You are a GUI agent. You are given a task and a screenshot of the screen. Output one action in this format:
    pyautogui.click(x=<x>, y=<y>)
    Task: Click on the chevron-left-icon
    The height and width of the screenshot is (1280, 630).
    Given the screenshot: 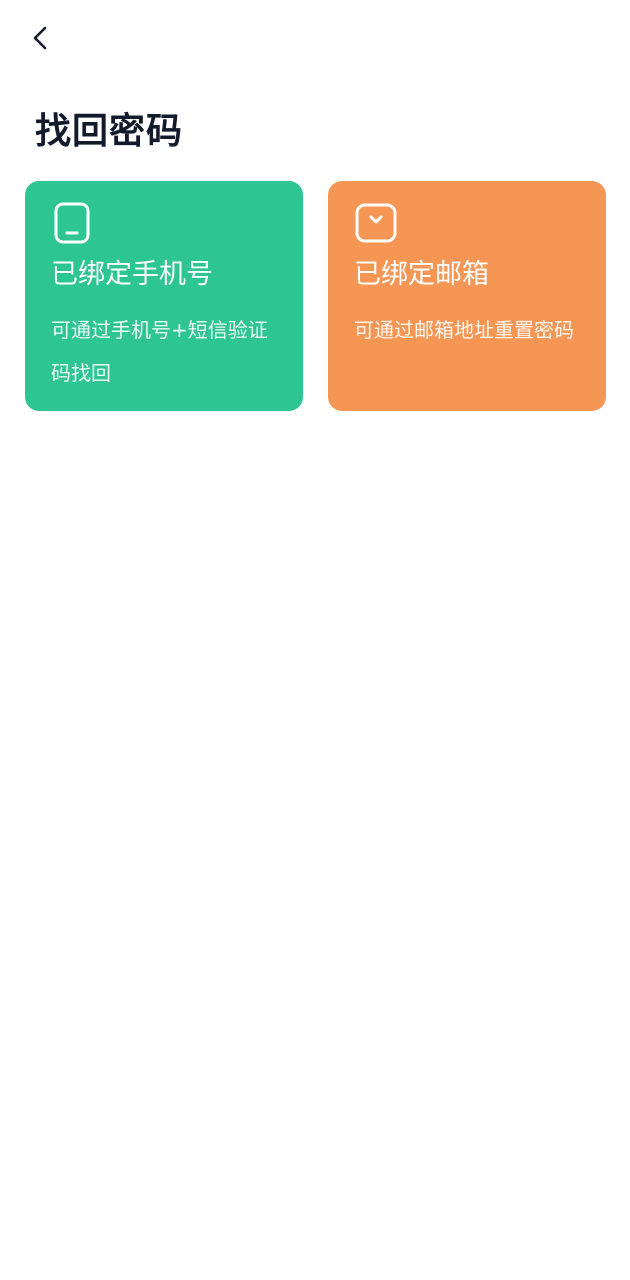 What is the action you would take?
    pyautogui.click(x=40, y=38)
    